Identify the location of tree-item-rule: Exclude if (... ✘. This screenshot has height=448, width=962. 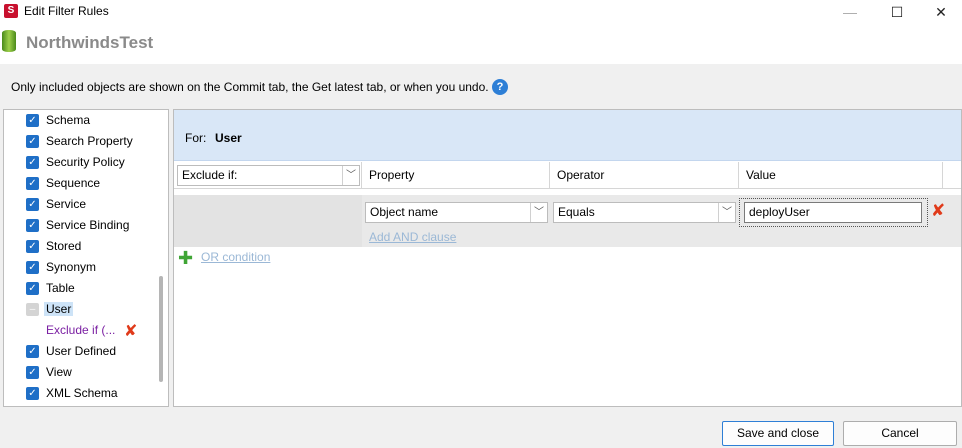
(84, 330).